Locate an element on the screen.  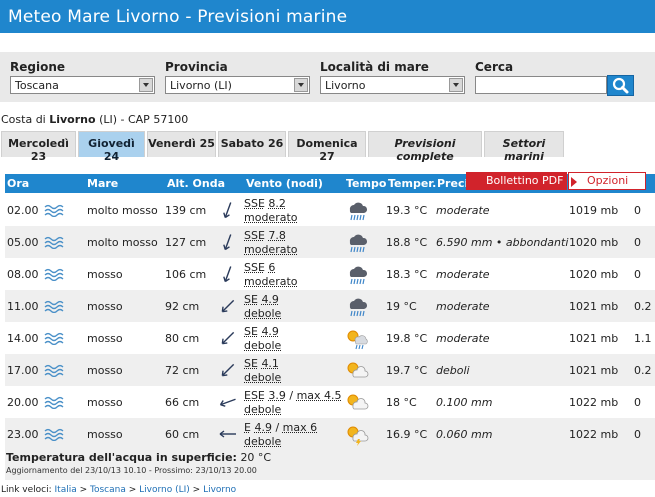
tab-domenica: Domenica 27 is located at coordinates (327, 147).